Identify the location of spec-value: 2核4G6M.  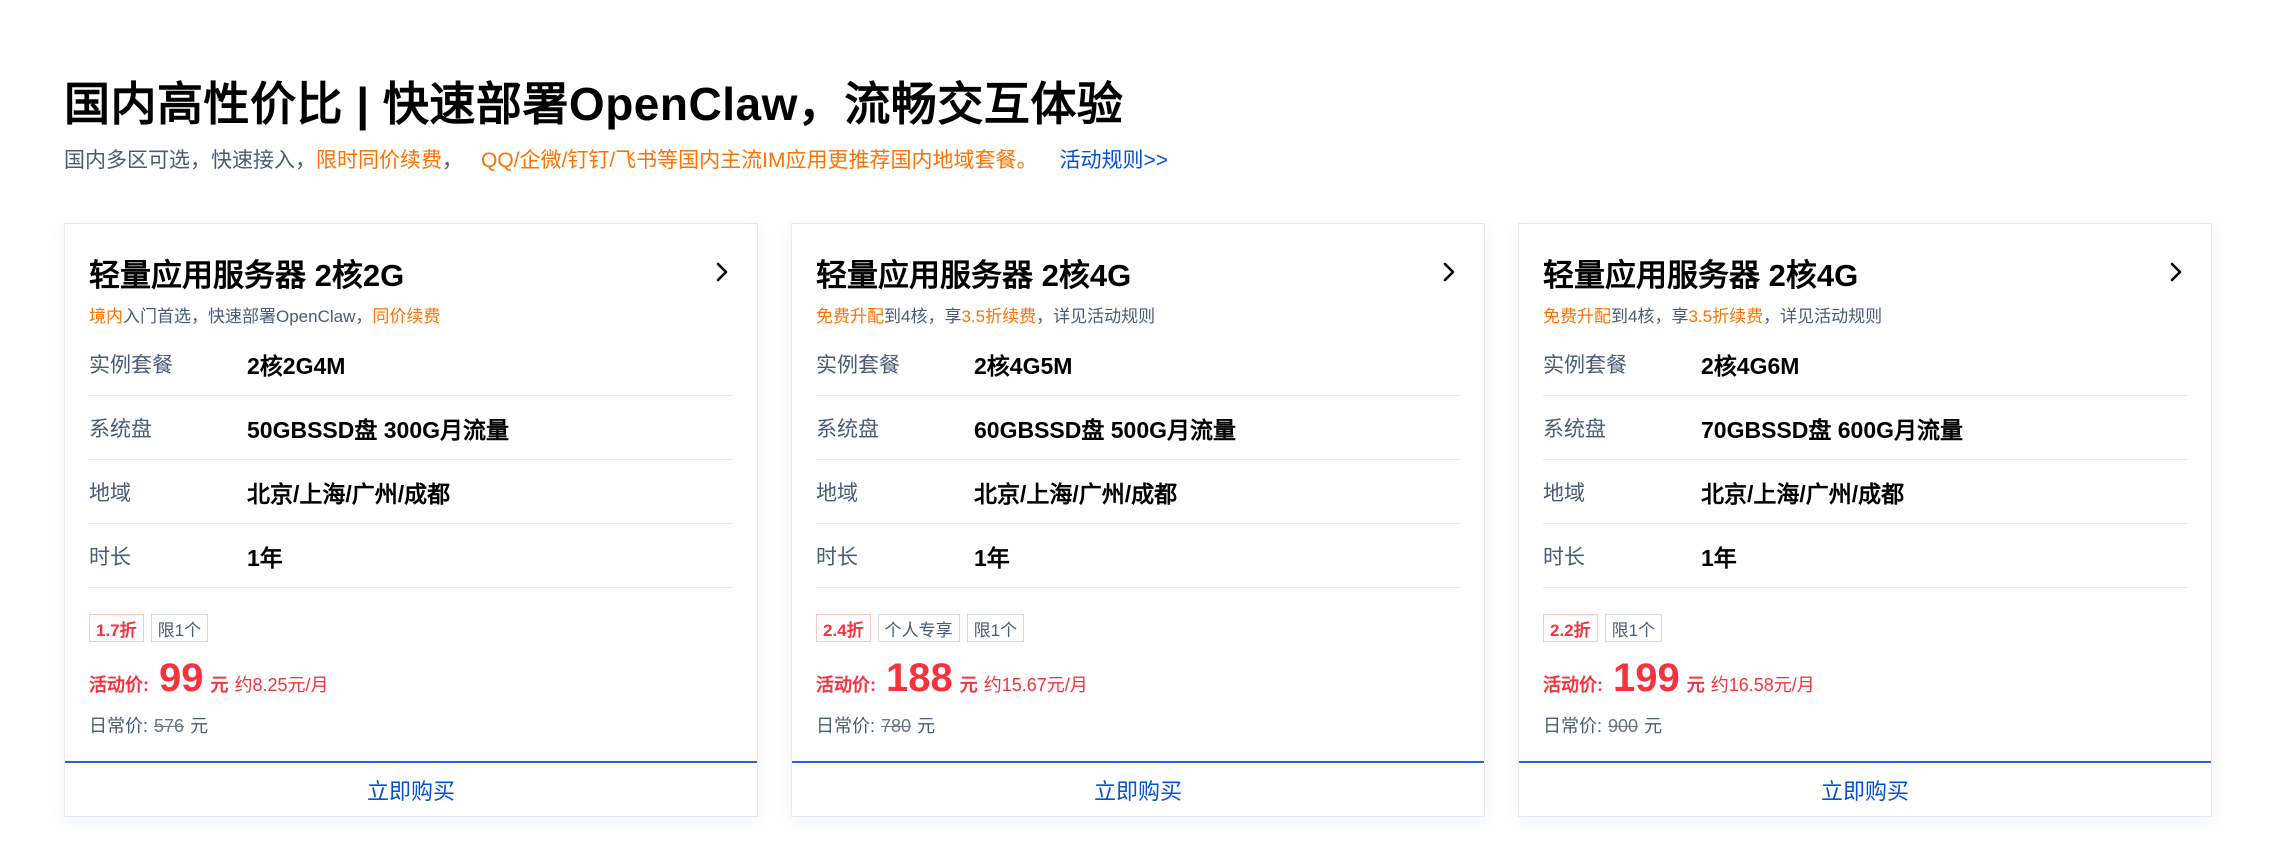
(1750, 365).